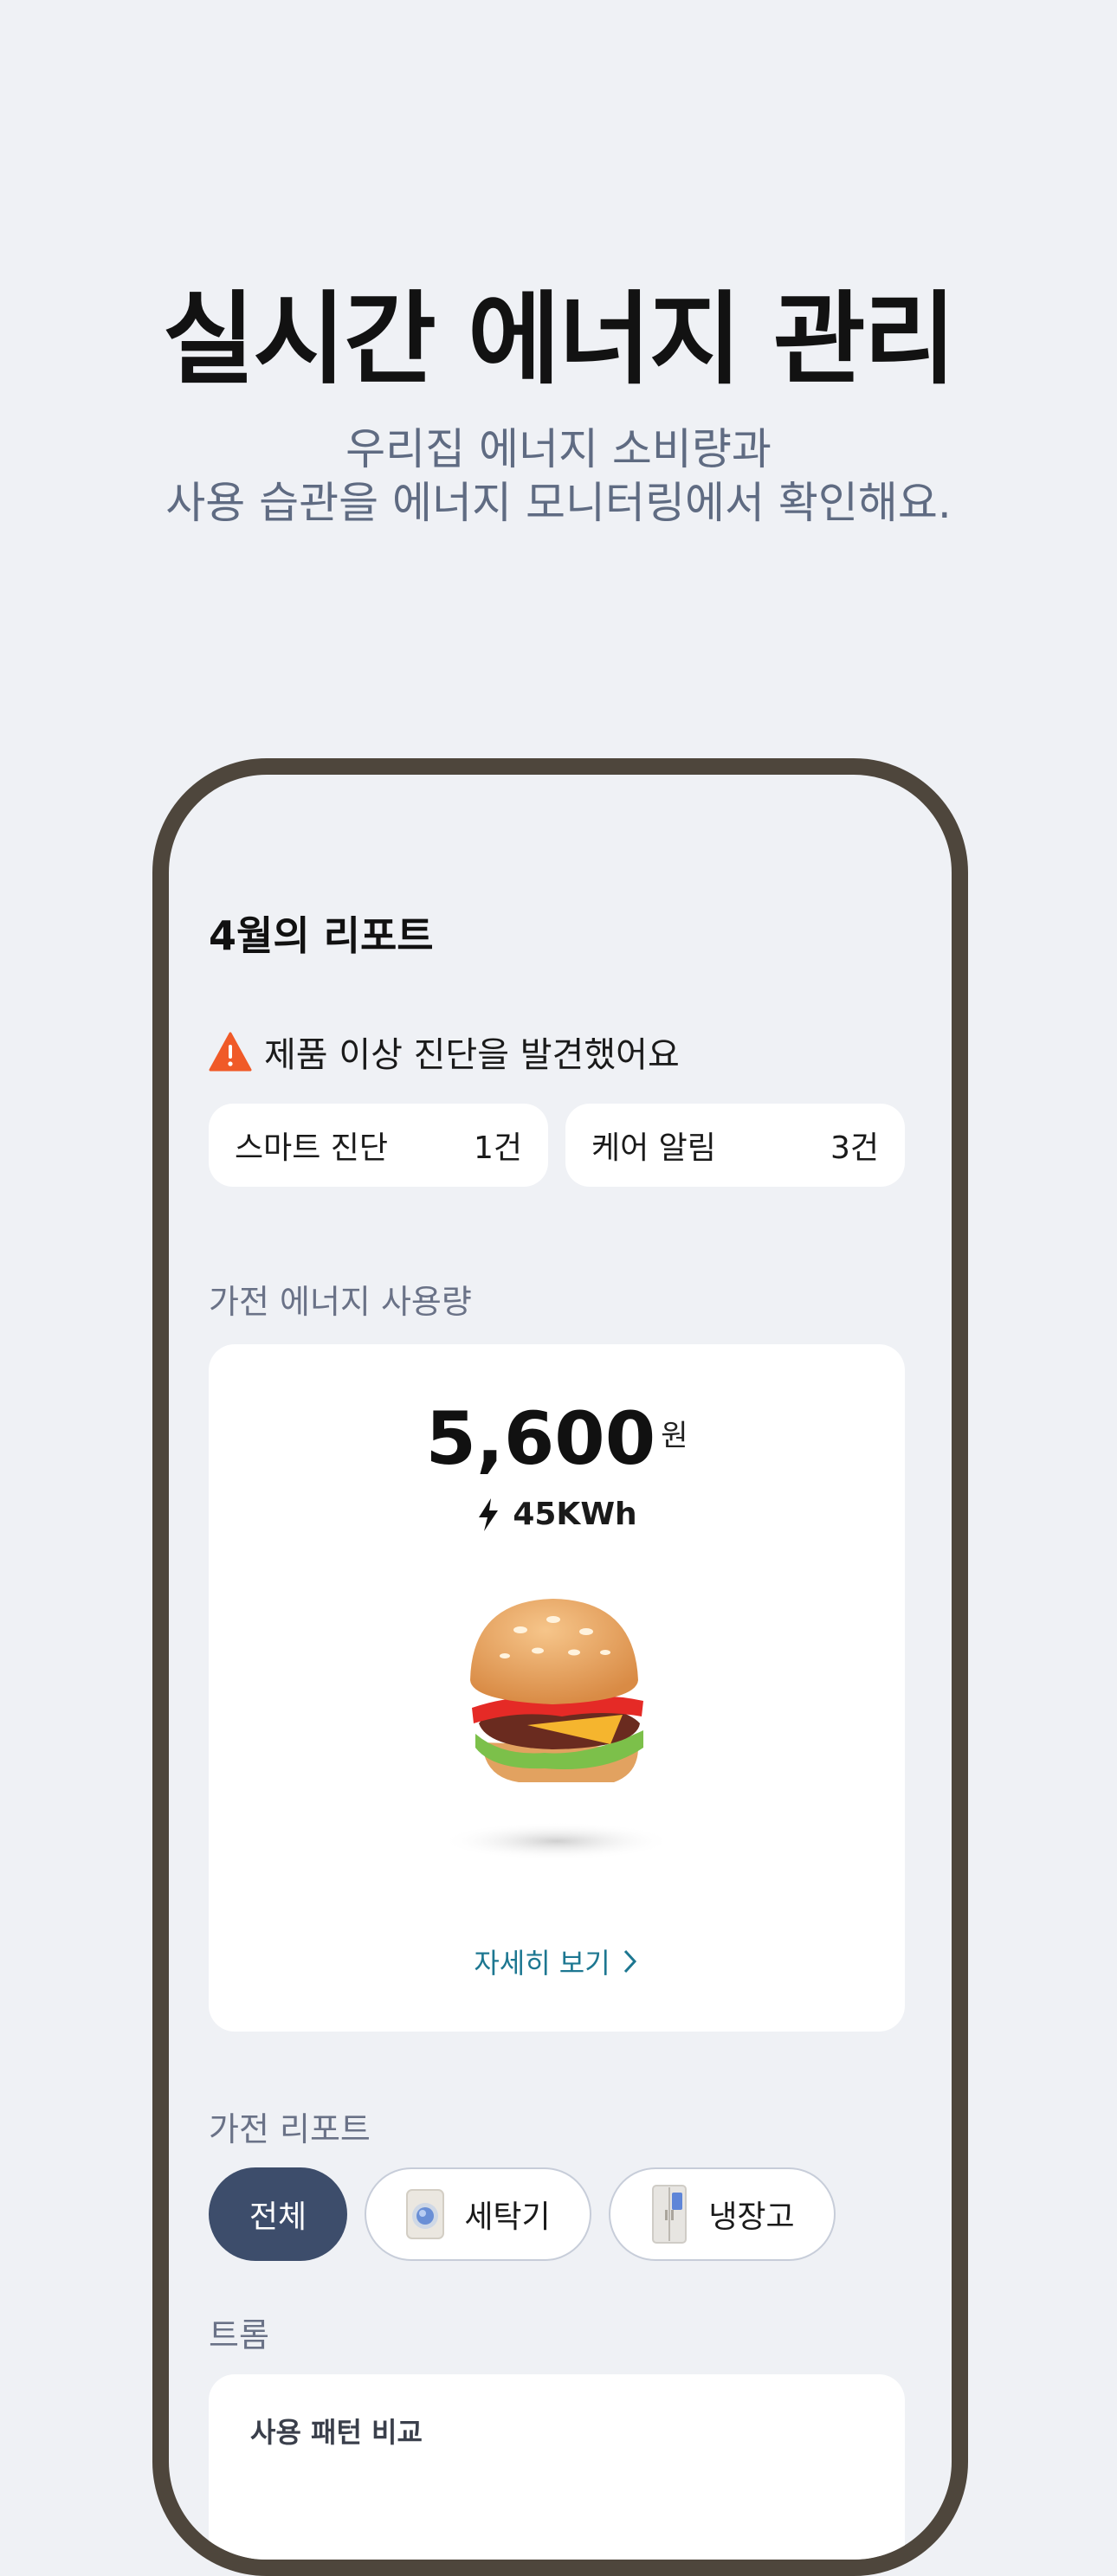 The image size is (1117, 2576). Describe the element at coordinates (855, 1148) in the screenshot. I see `care-alert-count: 3건` at that location.